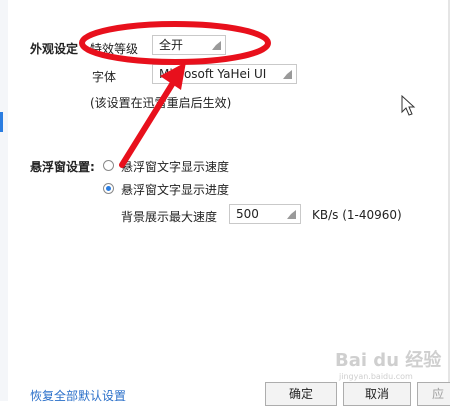  I want to click on effects-level-select: 全开, so click(189, 45).